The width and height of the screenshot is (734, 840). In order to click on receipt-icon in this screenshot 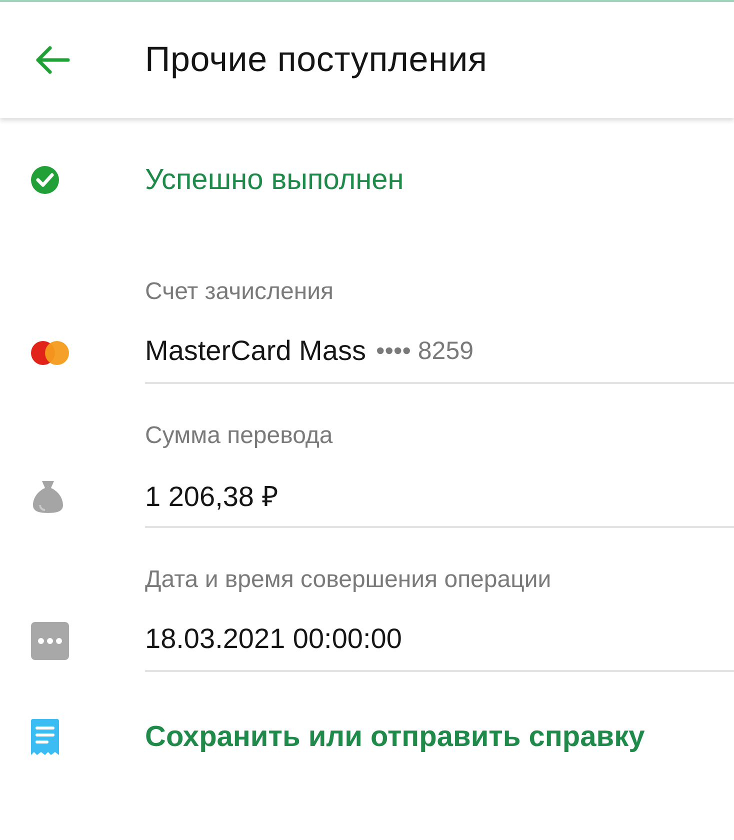, I will do `click(45, 737)`.